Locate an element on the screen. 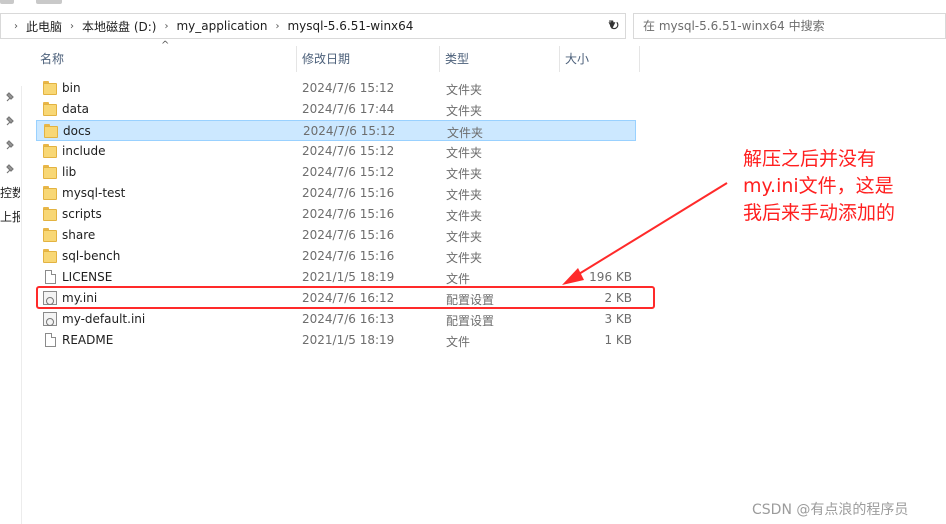 The height and width of the screenshot is (524, 946). file-size: 3 KB is located at coordinates (618, 319).